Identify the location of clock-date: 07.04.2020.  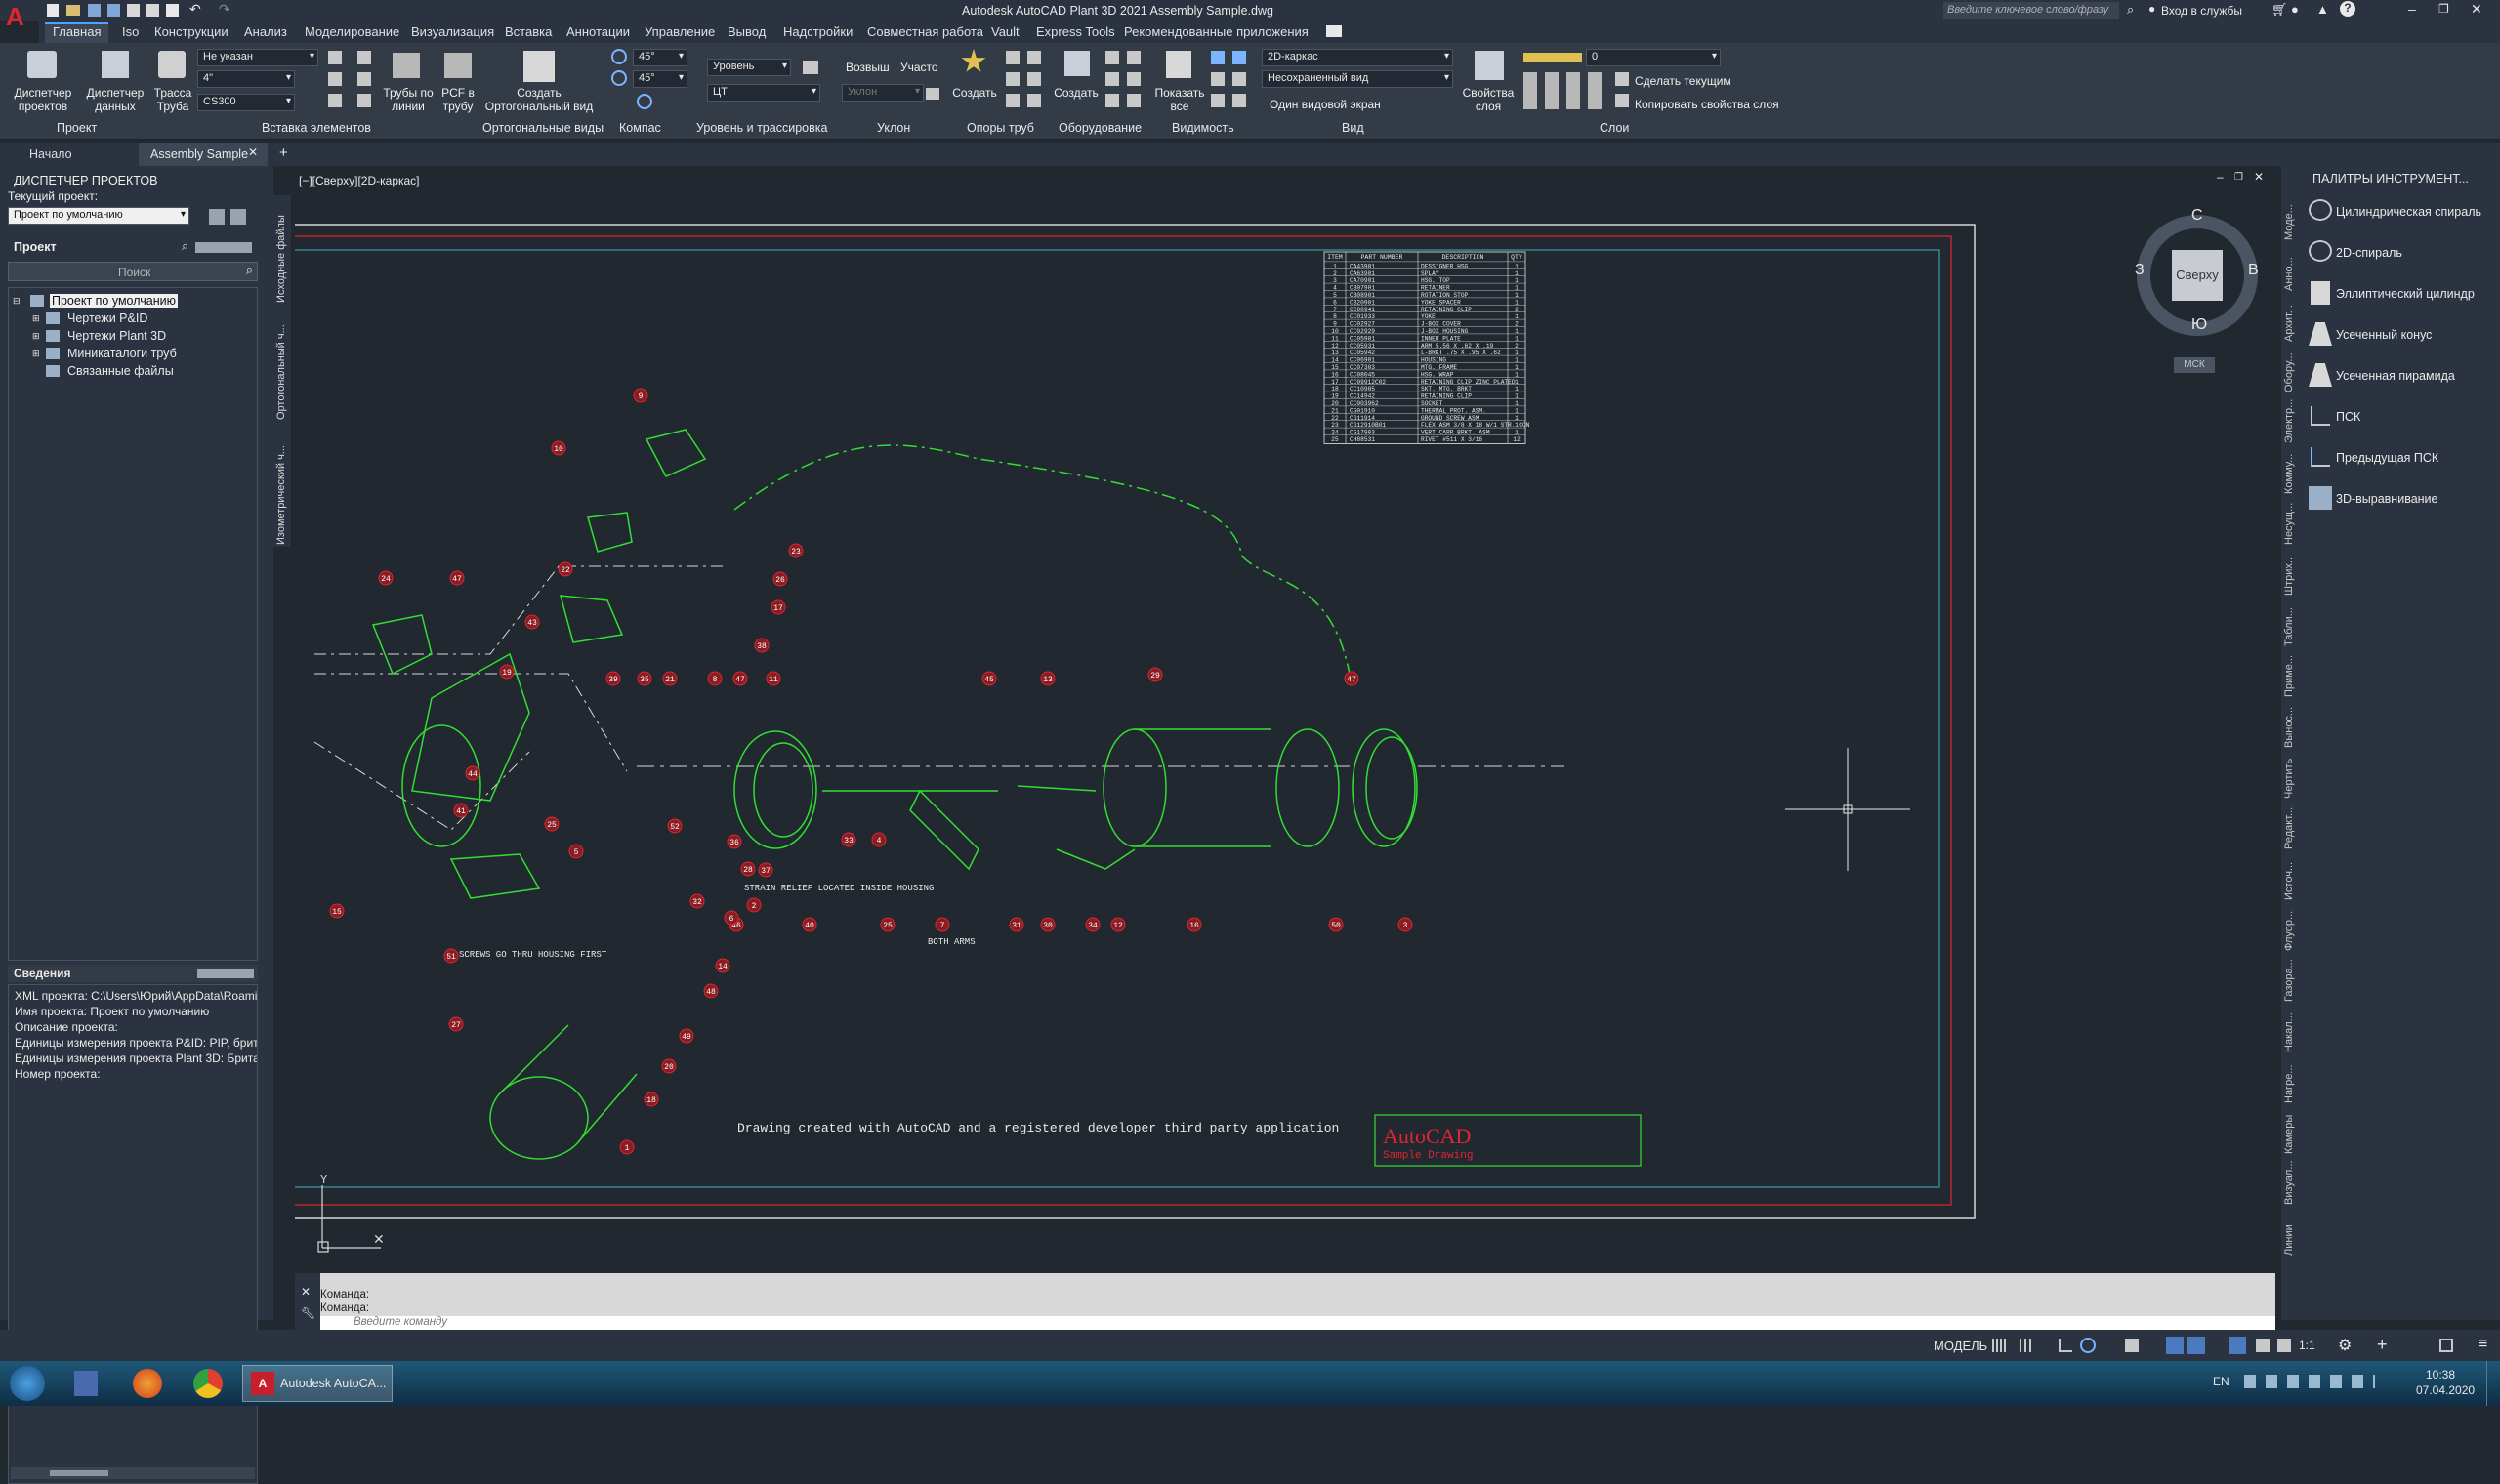
(2445, 1390).